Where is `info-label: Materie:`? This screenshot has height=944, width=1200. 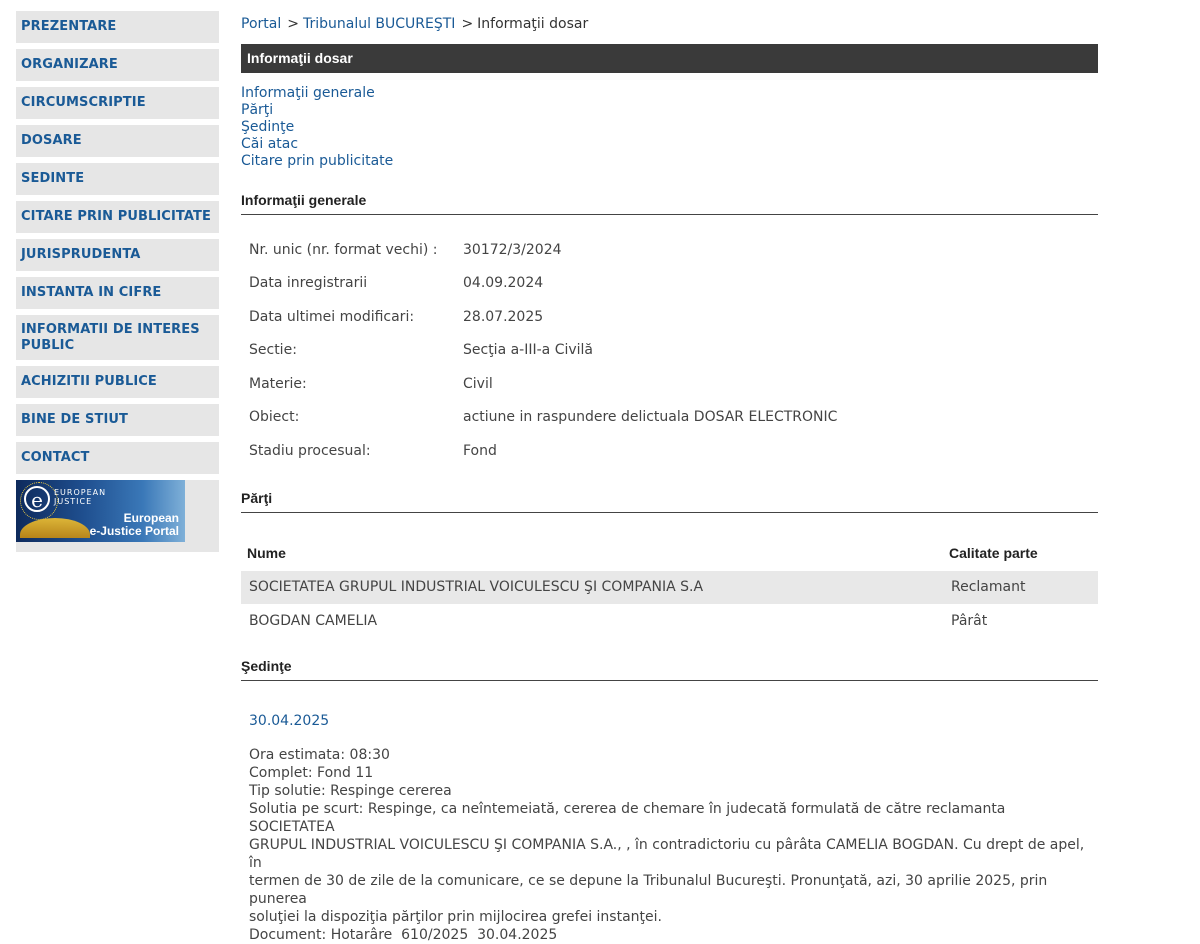 info-label: Materie: is located at coordinates (278, 383).